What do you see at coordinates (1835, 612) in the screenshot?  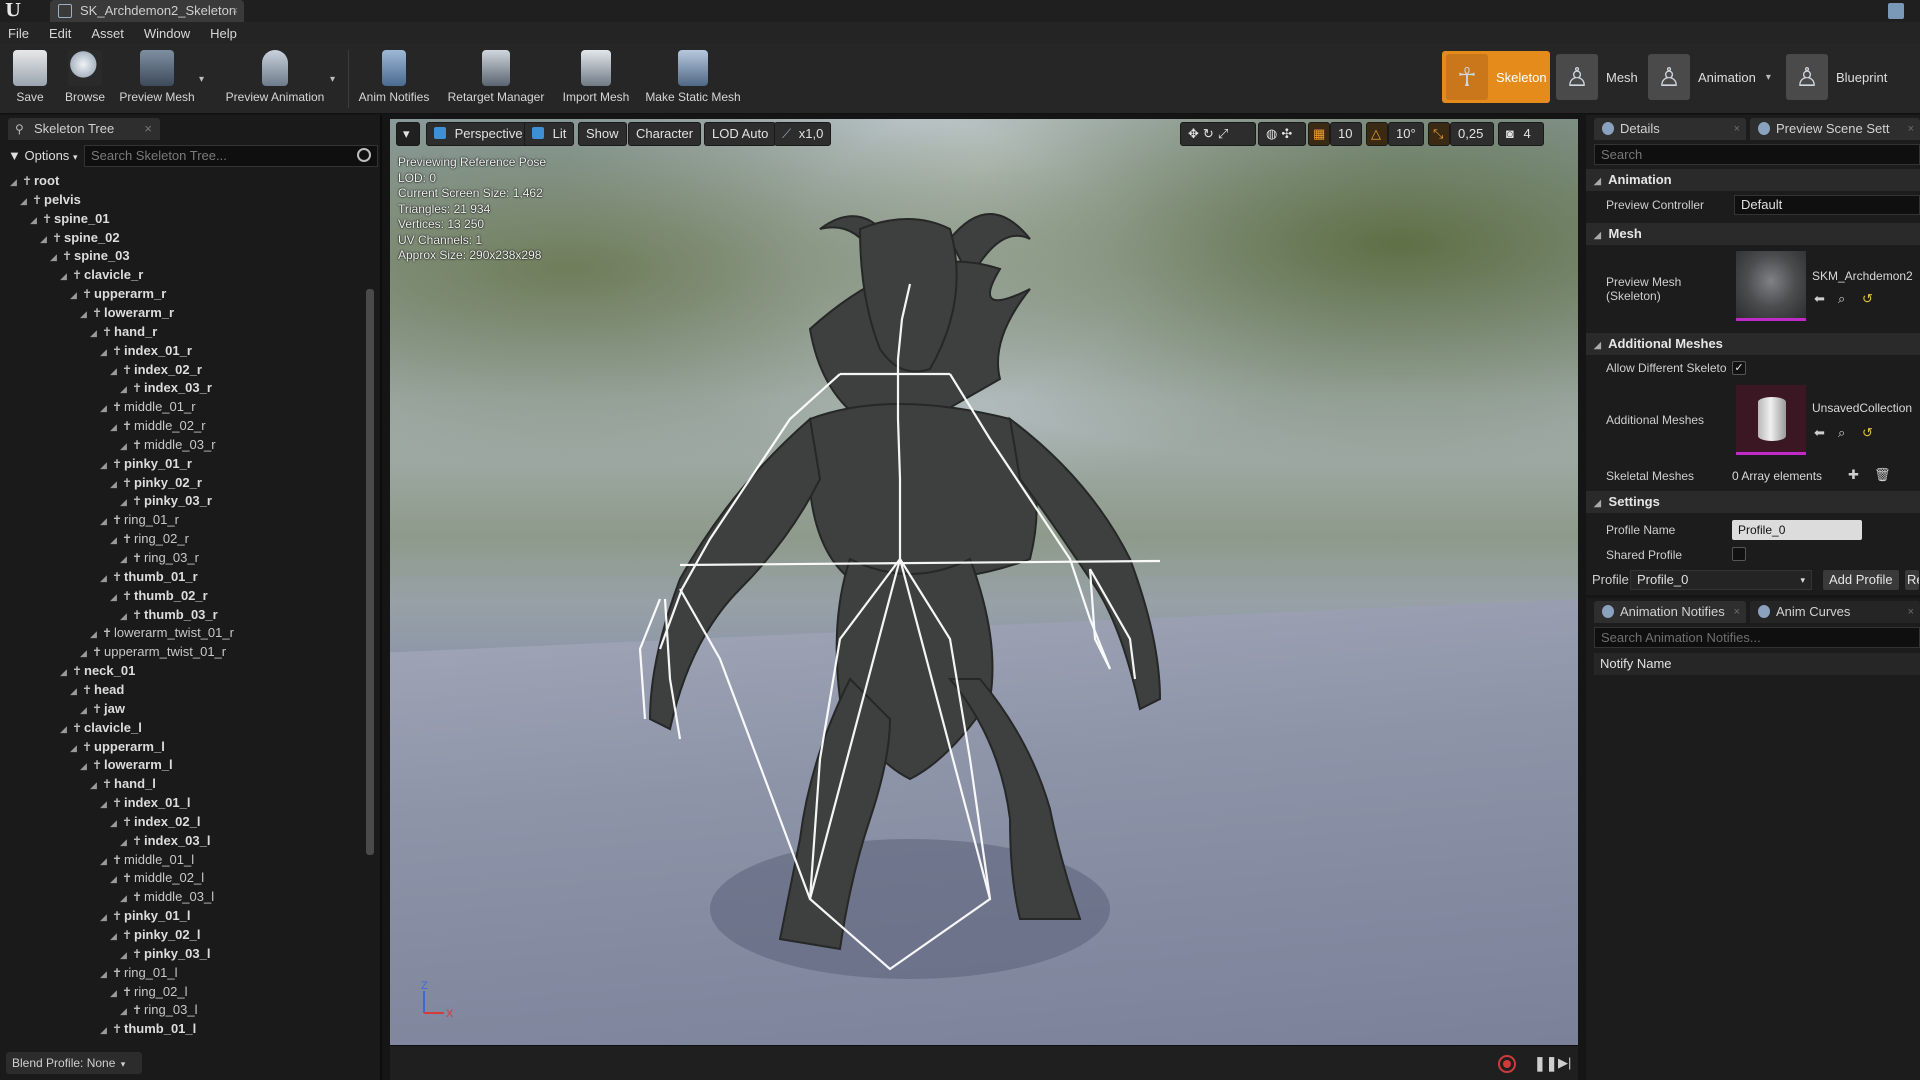 I see `anim-curves-tab: Anim Curves ×` at bounding box center [1835, 612].